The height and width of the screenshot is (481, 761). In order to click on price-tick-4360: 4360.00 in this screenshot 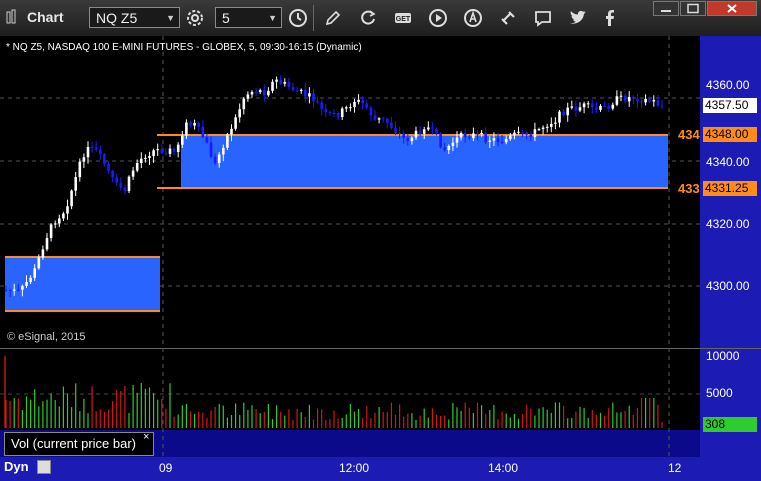, I will do `click(728, 85)`.